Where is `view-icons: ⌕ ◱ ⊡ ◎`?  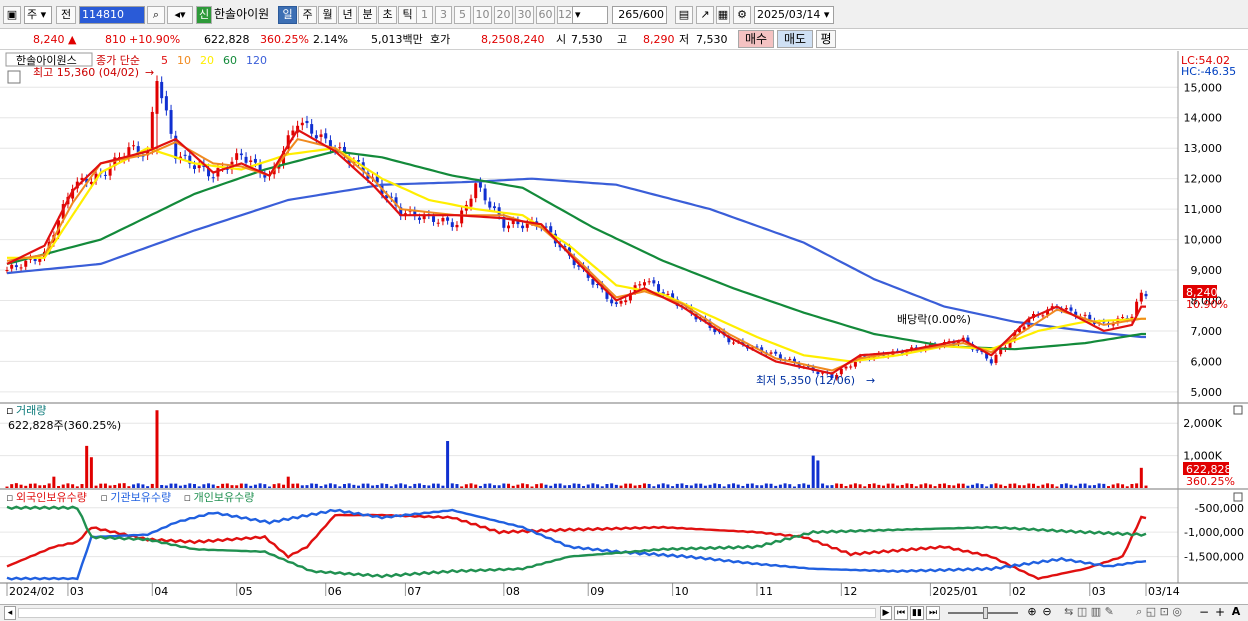
view-icons: ⌕ ◱ ⊡ ◎ is located at coordinates (1159, 613).